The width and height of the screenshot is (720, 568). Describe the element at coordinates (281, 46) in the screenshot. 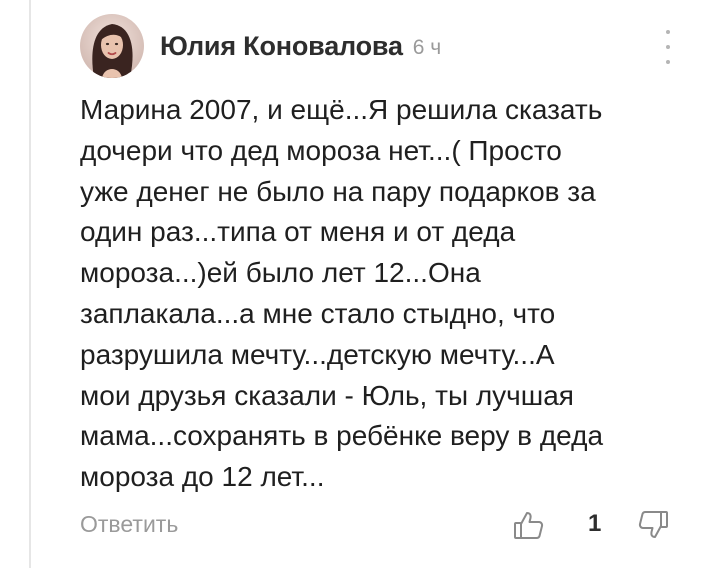

I see `author-name: Юлия Коновалова` at that location.